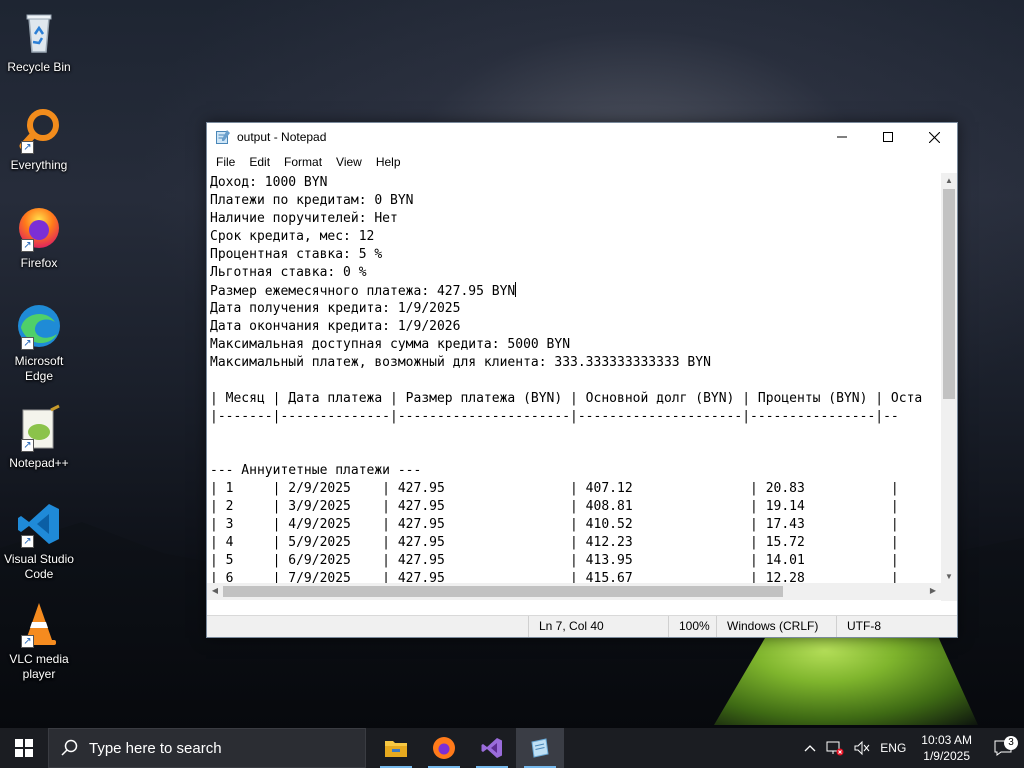 This screenshot has height=768, width=1024. What do you see at coordinates (225, 162) in the screenshot?
I see `menu-file: File` at bounding box center [225, 162].